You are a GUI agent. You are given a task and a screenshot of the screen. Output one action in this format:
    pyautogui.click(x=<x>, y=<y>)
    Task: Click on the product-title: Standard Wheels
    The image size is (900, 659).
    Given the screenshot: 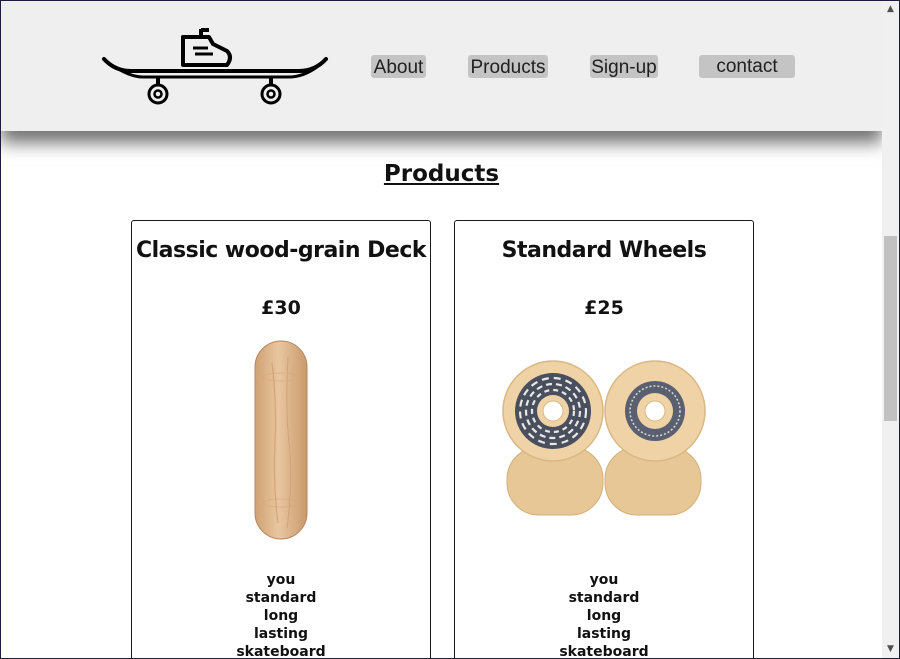 What is the action you would take?
    pyautogui.click(x=604, y=250)
    